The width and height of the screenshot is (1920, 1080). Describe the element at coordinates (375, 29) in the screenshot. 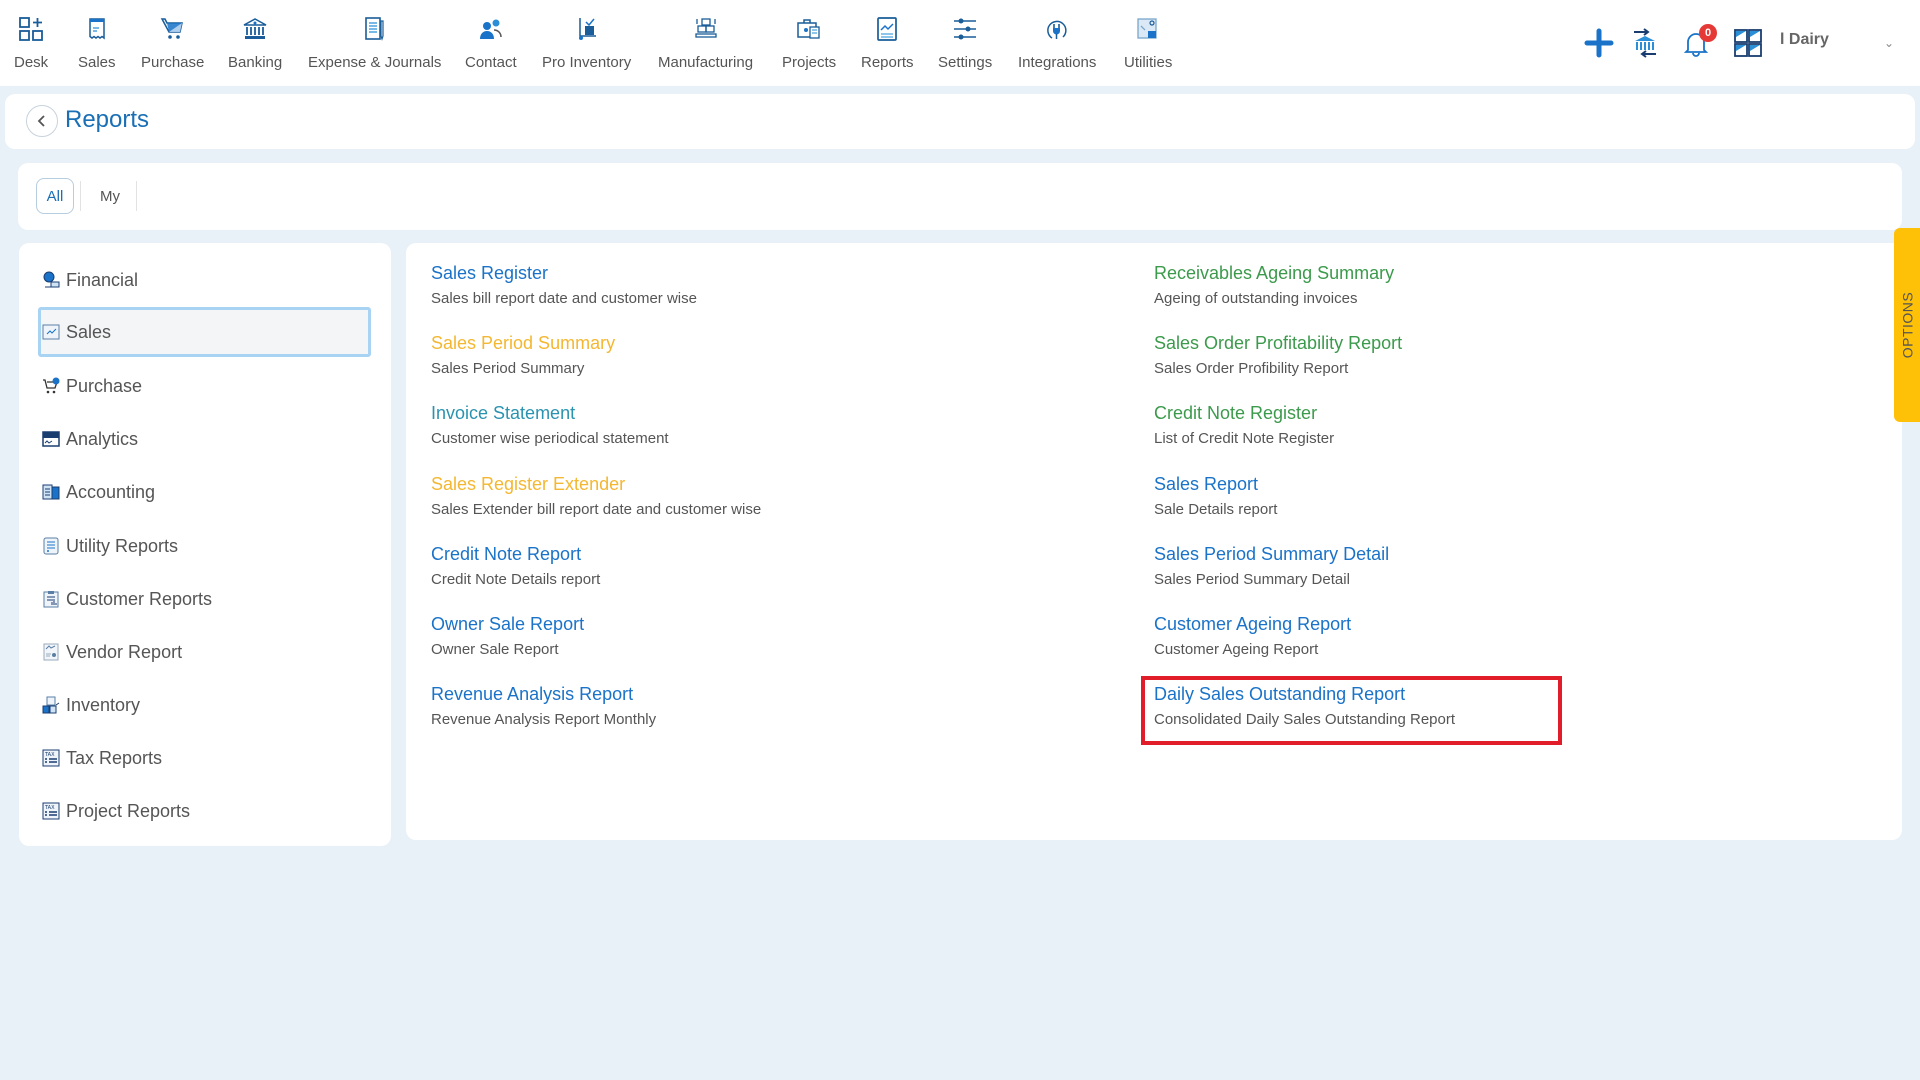

I see `notebook-icon` at that location.